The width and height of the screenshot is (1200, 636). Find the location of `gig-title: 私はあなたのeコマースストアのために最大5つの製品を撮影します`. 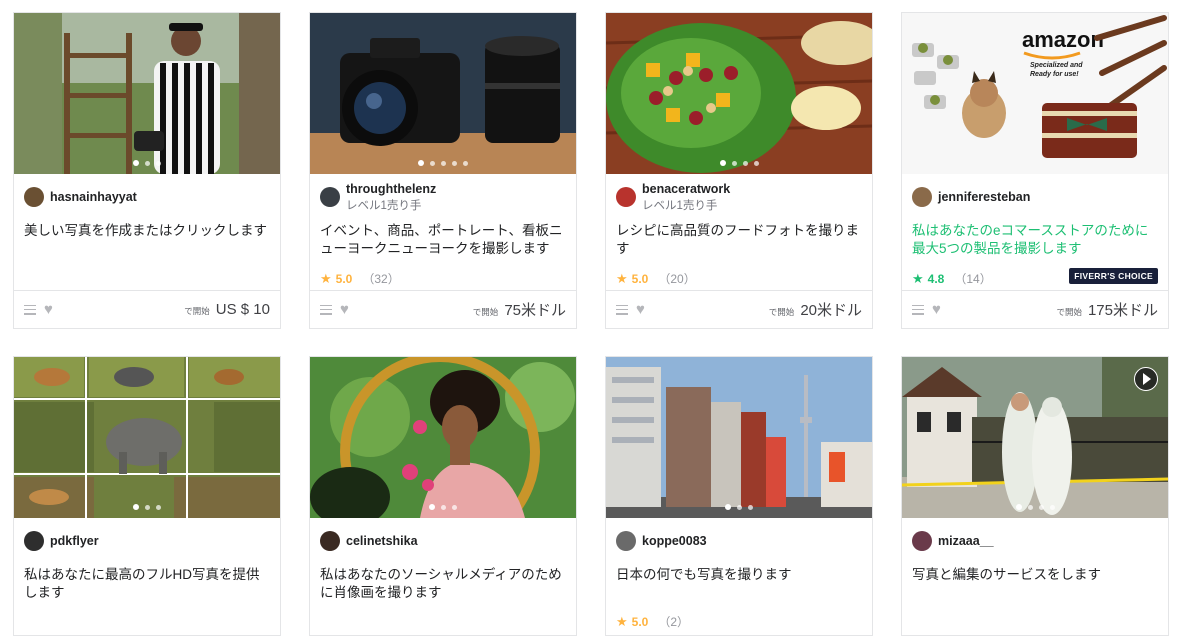

gig-title: 私はあなたのeコマースストアのために最大5つの製品を撮影します is located at coordinates (1035, 242).